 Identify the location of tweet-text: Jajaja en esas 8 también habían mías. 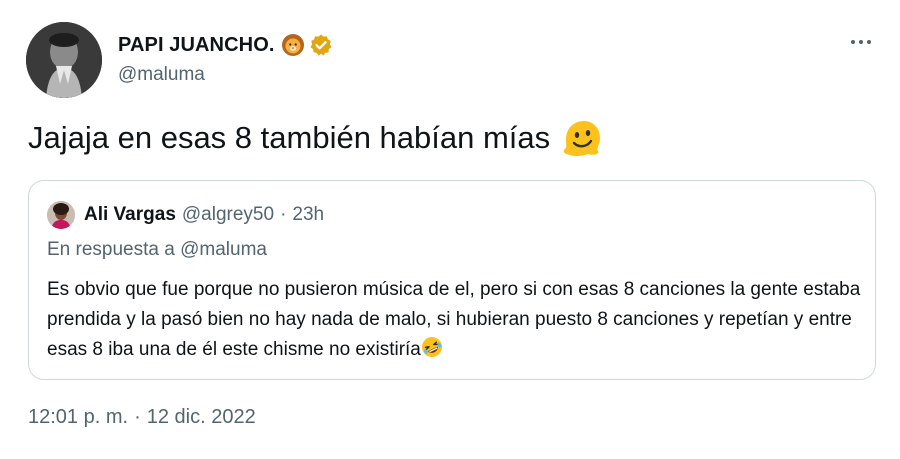
(289, 137).